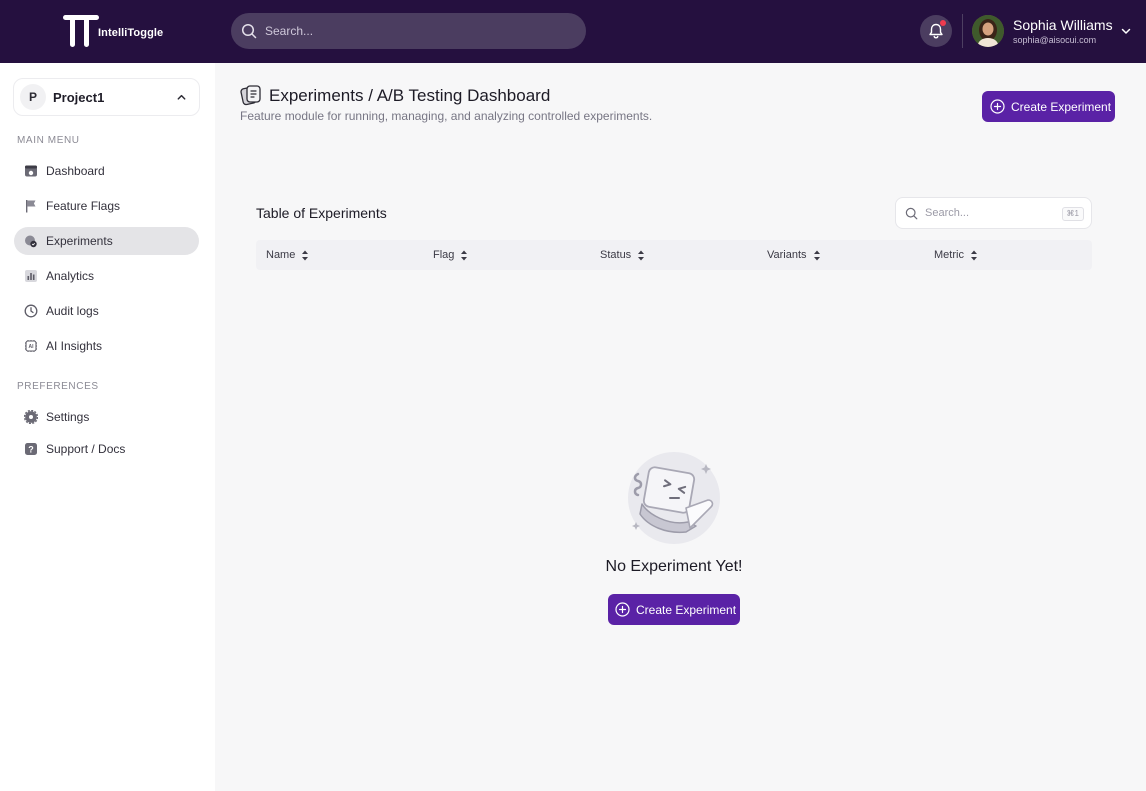 The width and height of the screenshot is (1146, 791). Describe the element at coordinates (674, 498) in the screenshot. I see `empty-state-illustration` at that location.